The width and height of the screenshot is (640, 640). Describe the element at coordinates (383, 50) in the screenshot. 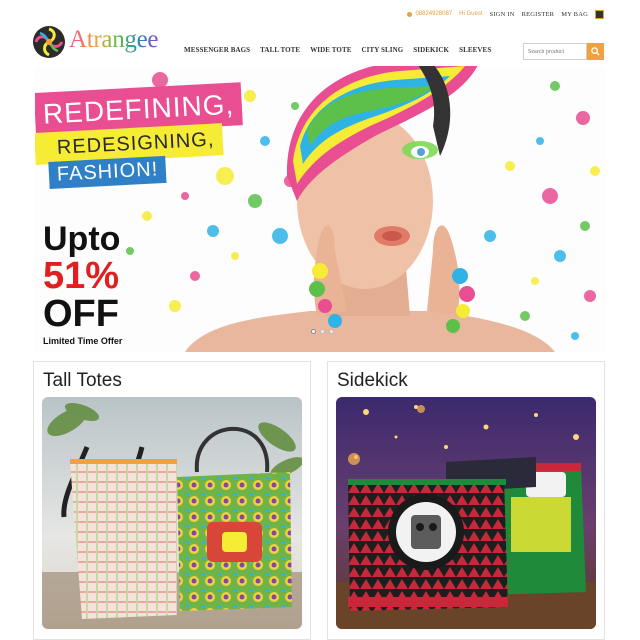

I see `nav-item-city-sling: CITY SLING` at that location.